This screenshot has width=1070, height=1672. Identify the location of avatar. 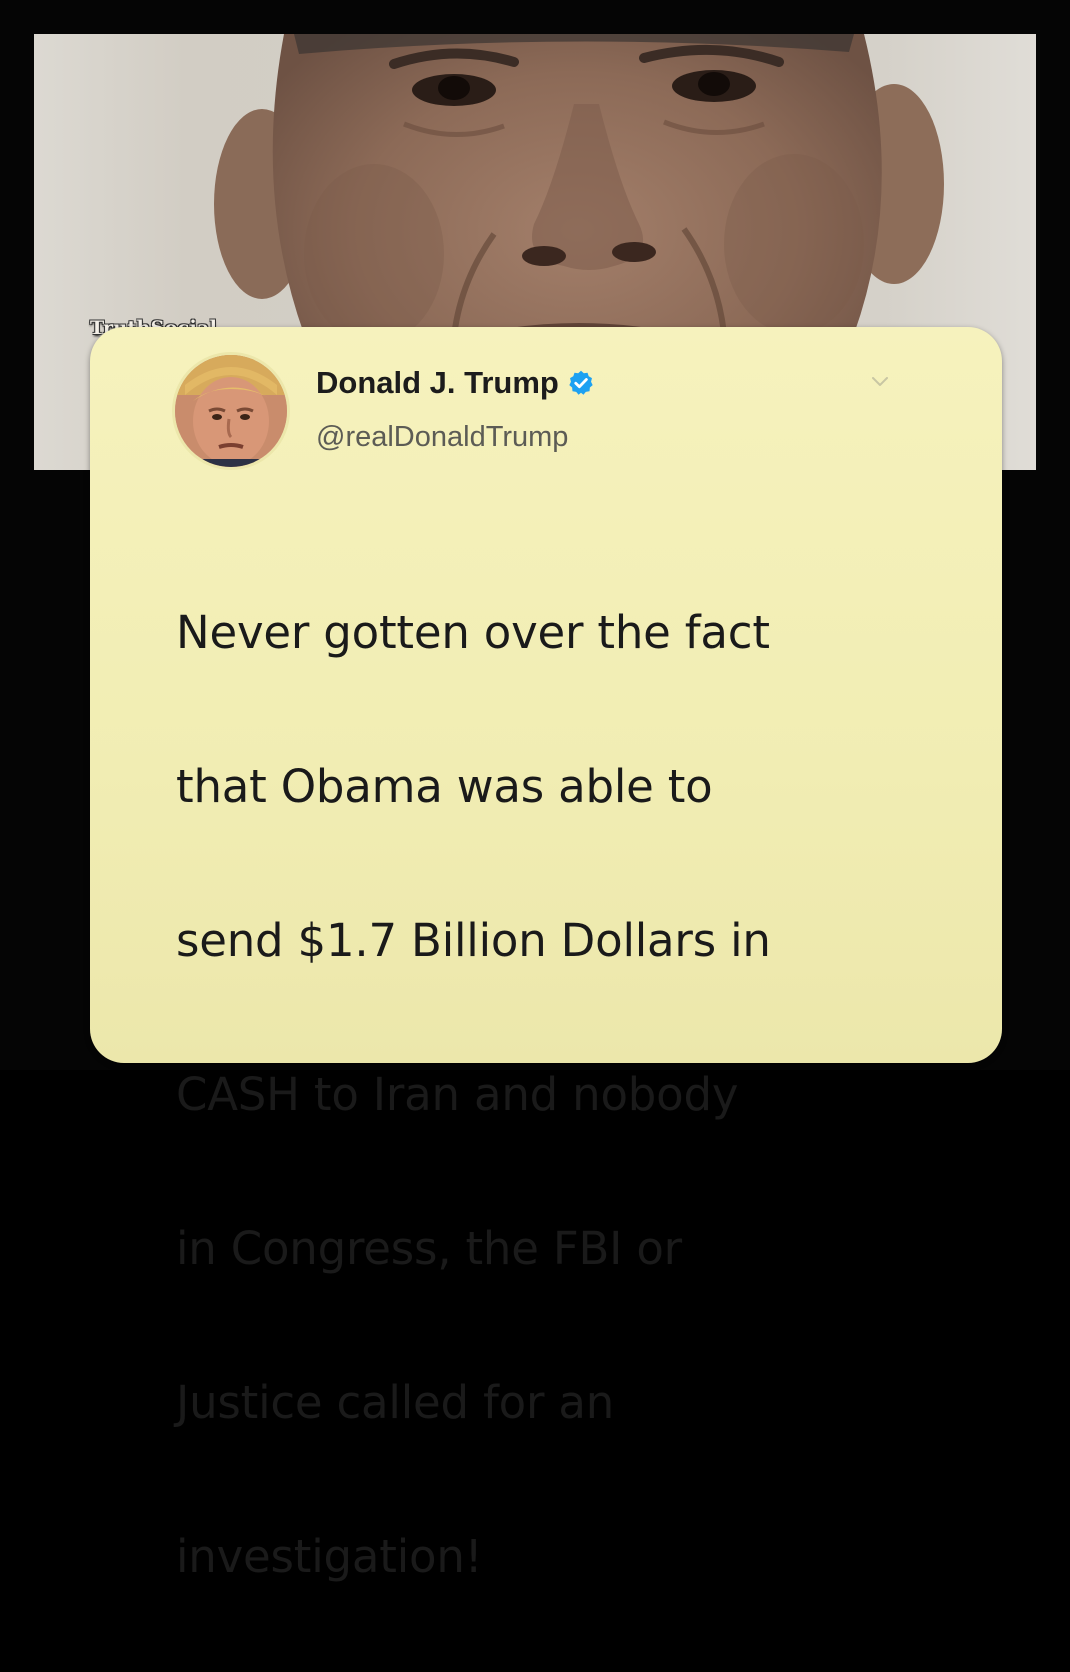
(231, 411).